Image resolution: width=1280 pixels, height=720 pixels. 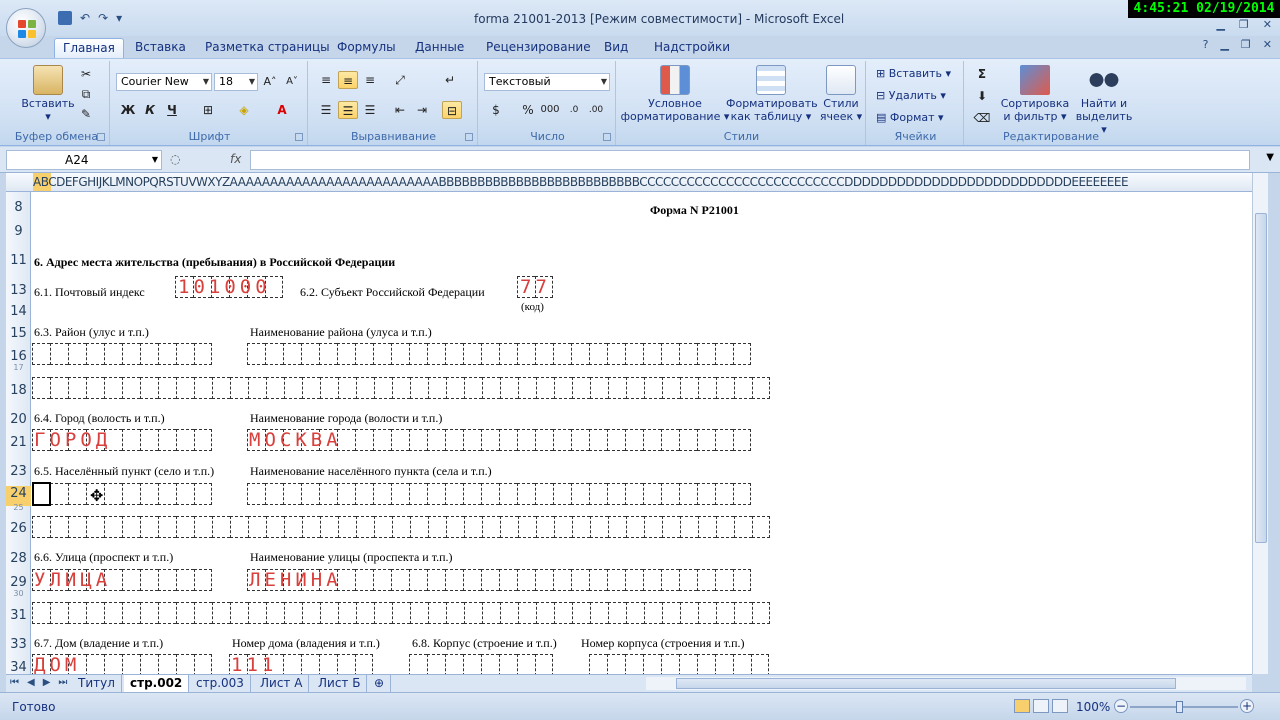 I want to click on align-center-icon: ☰, so click(x=348, y=110).